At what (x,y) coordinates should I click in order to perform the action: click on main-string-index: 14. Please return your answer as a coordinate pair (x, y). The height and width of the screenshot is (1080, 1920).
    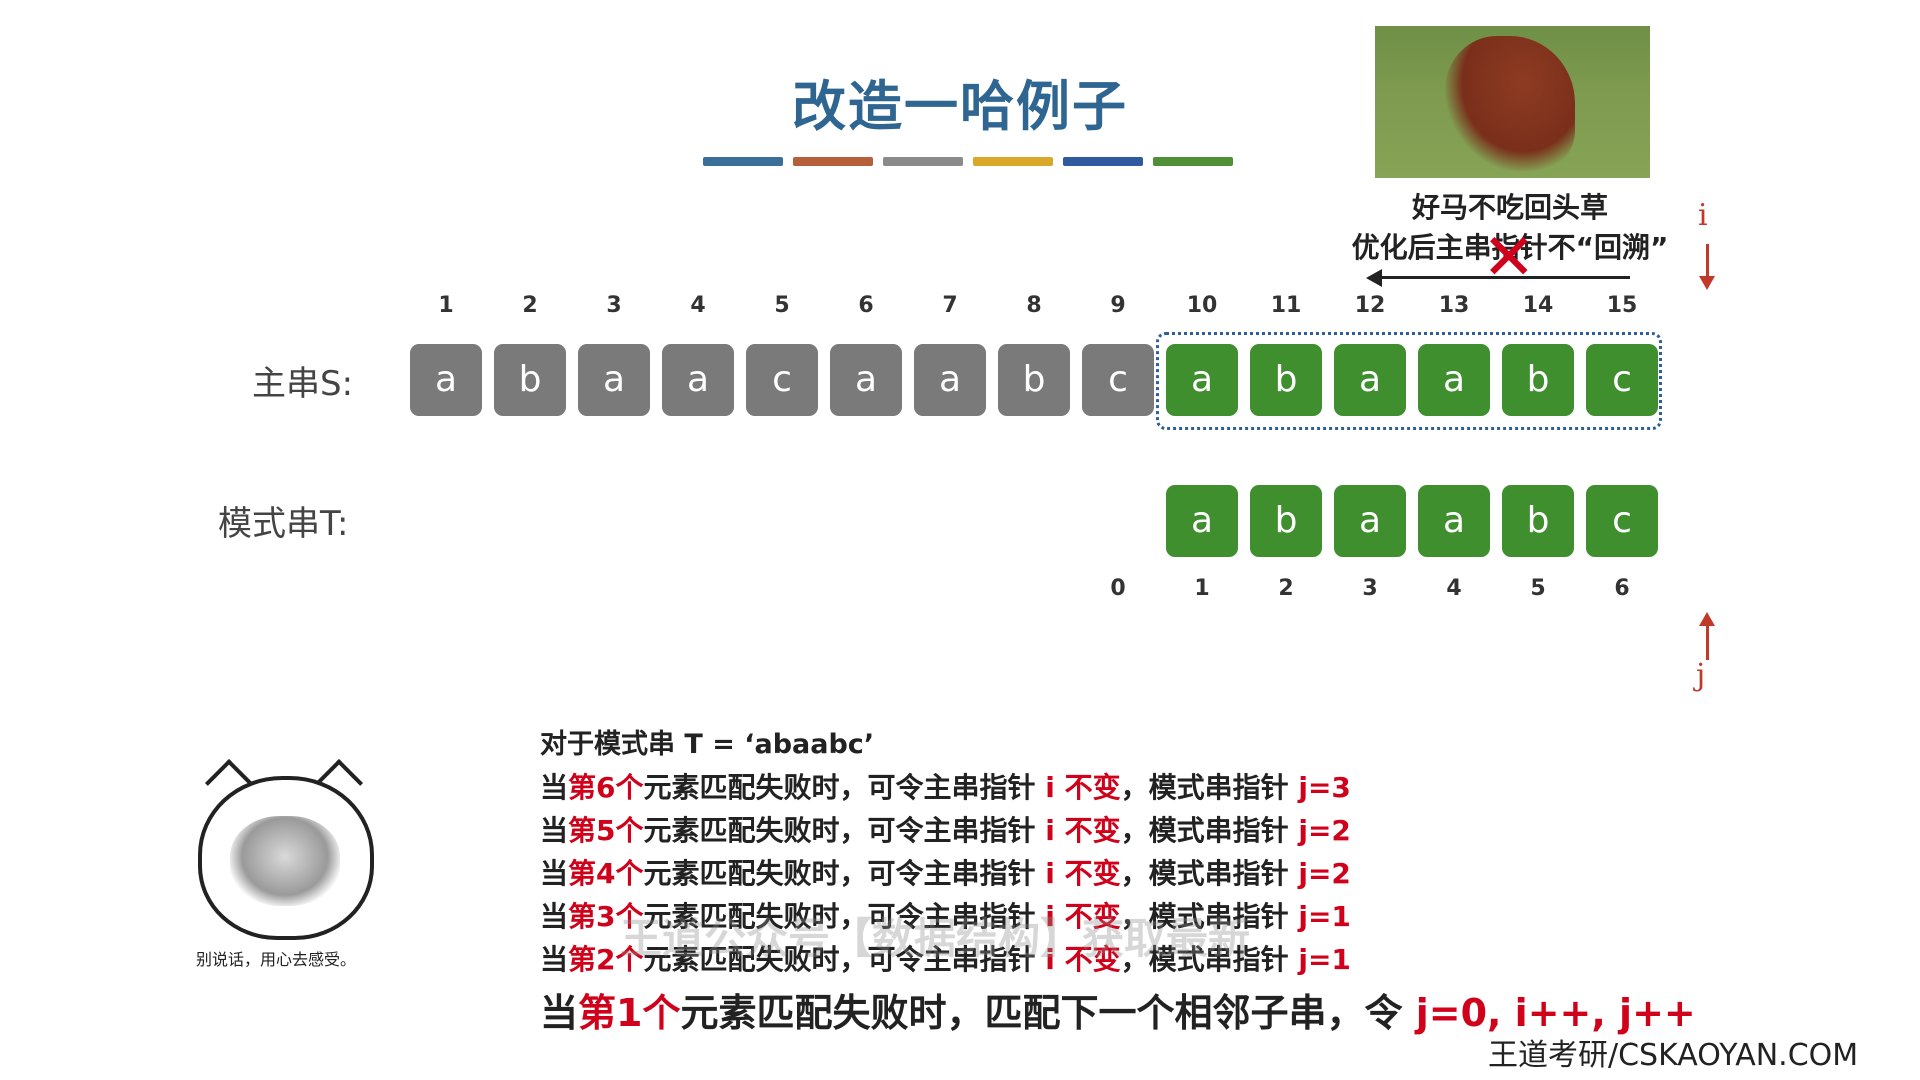
    Looking at the image, I should click on (1538, 305).